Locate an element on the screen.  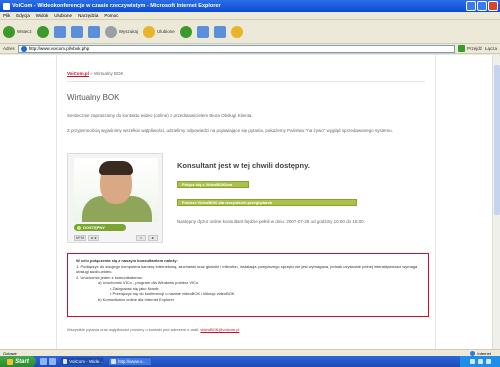
zone-label: Internet is located at coordinates (484, 353).